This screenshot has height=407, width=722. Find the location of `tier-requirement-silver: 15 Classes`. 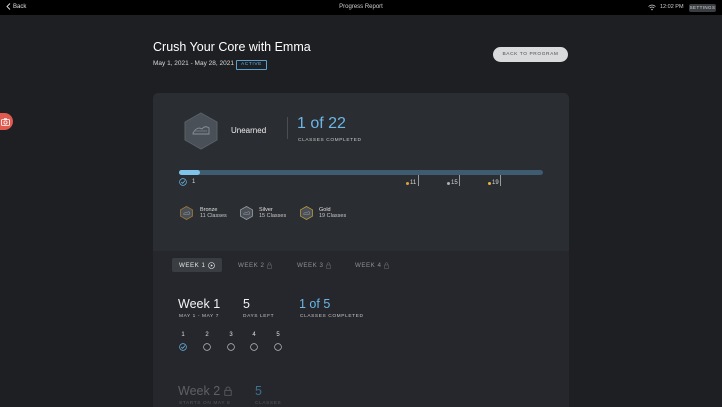

tier-requirement-silver: 15 Classes is located at coordinates (273, 216).